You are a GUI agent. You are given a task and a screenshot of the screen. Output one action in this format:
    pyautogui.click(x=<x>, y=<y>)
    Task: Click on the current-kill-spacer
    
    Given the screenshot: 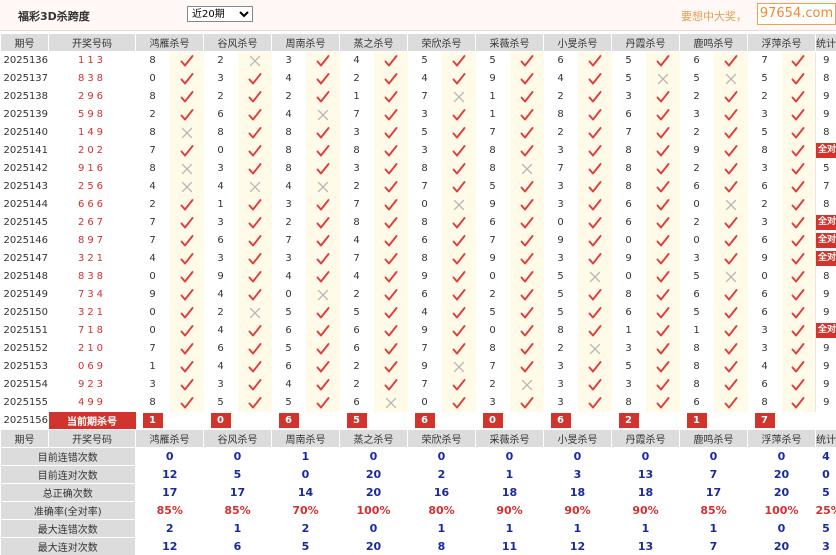 What is the action you would take?
    pyautogui.click(x=458, y=420)
    